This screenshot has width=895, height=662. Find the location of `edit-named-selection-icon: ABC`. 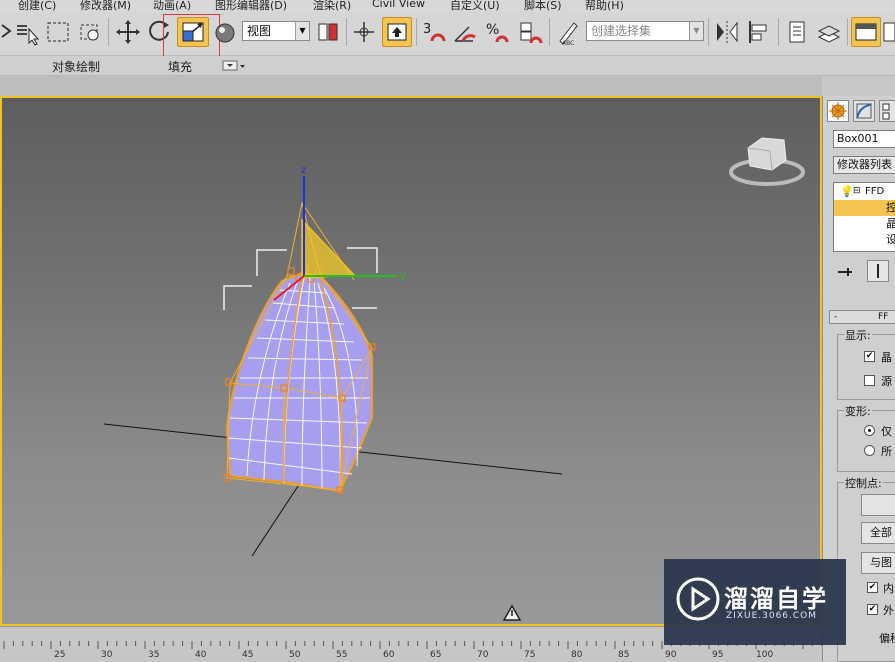

edit-named-selection-icon: ABC is located at coordinates (568, 32).